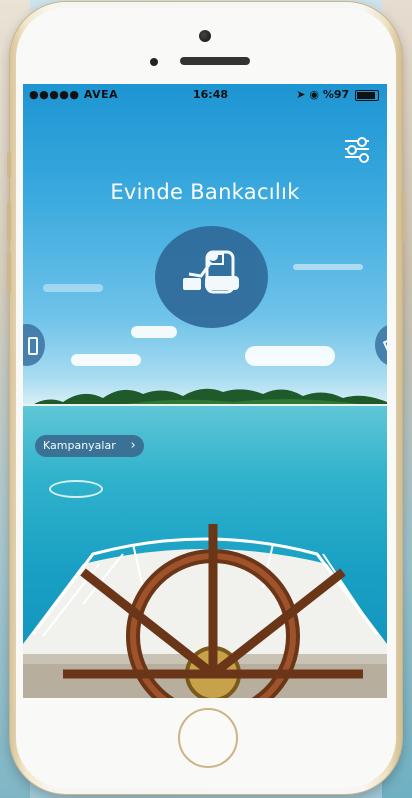 This screenshot has height=798, width=412. I want to click on armchair-icon, so click(211, 272).